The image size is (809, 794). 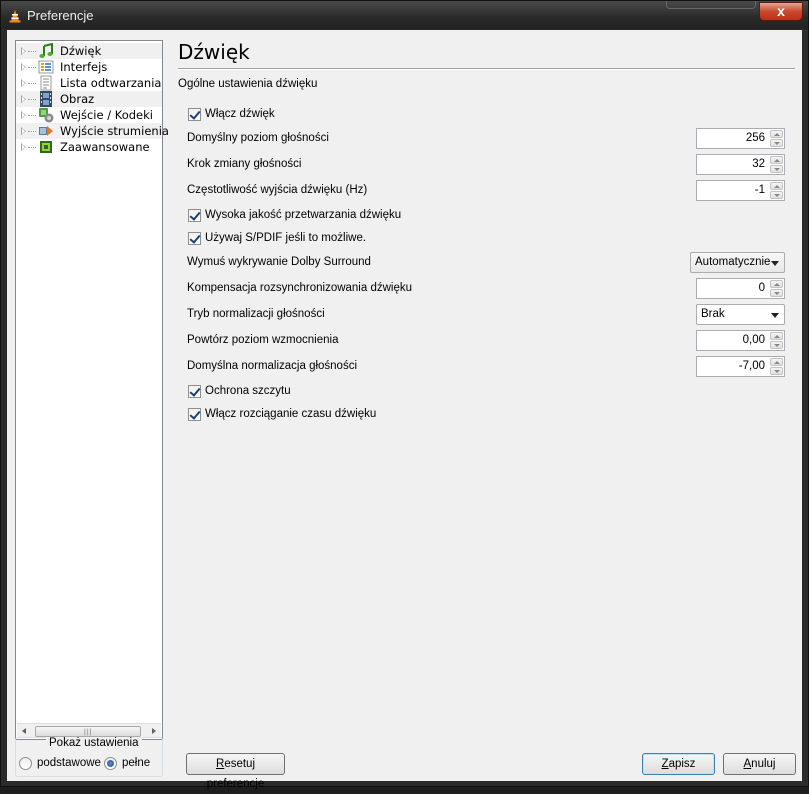 What do you see at coordinates (154, 731) in the screenshot?
I see `arrow-right-icon` at bounding box center [154, 731].